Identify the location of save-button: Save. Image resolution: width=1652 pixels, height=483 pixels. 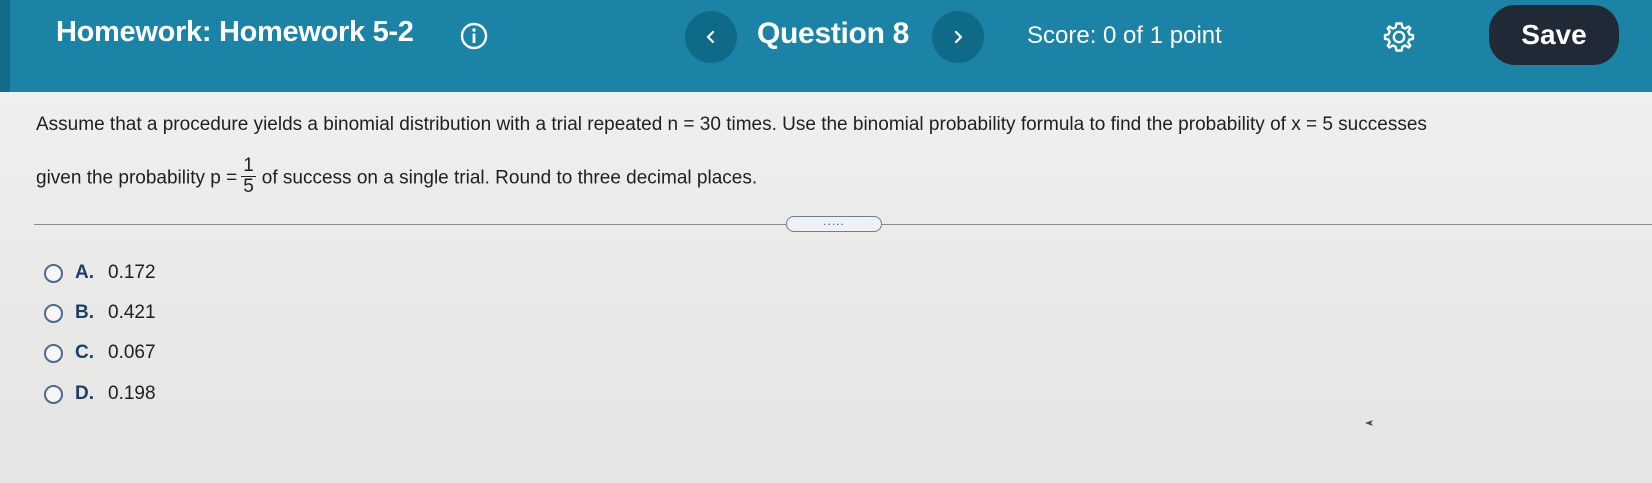
(1554, 35).